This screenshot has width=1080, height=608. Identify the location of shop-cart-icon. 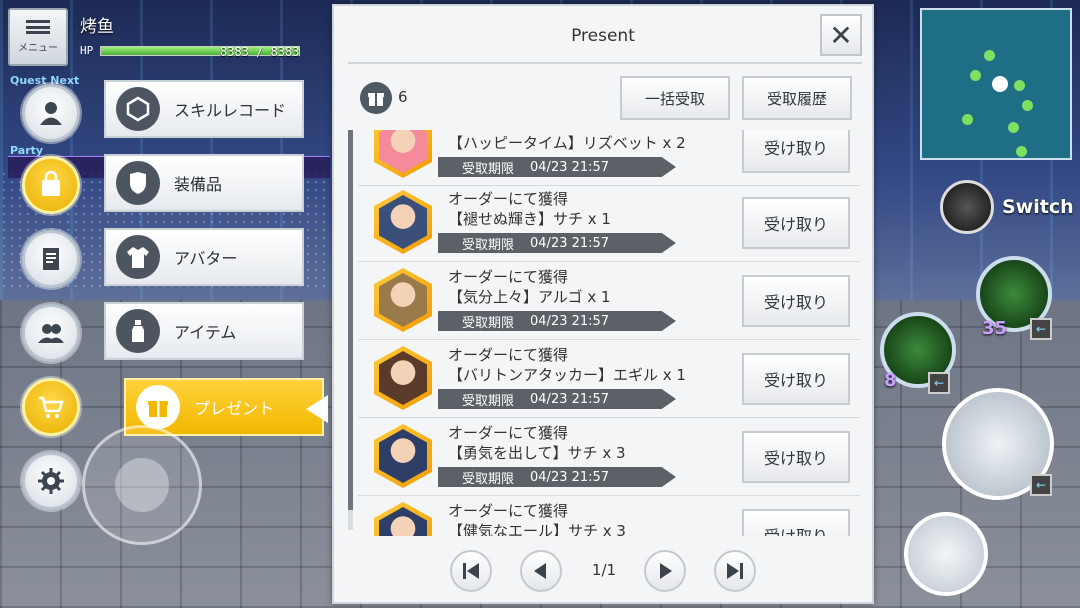
(51, 407).